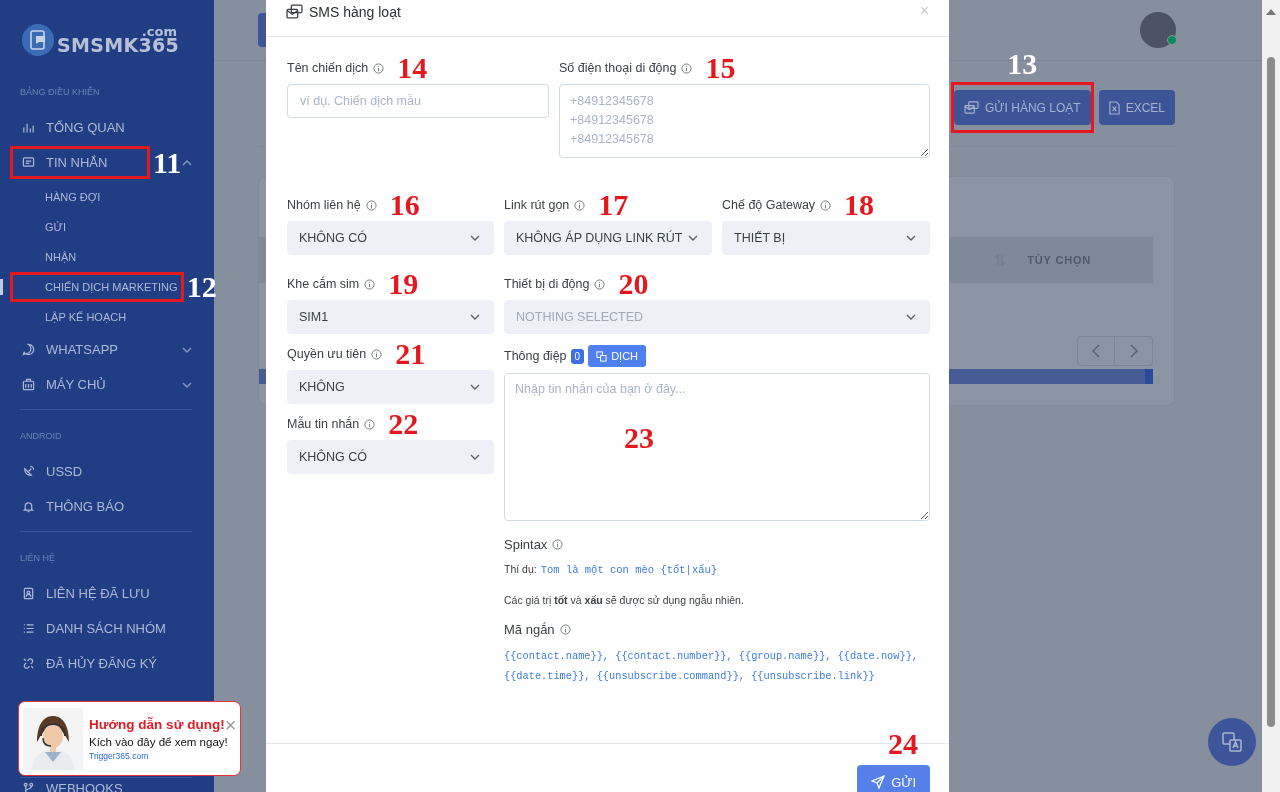 This screenshot has width=1280, height=792. What do you see at coordinates (28, 162) in the screenshot?
I see `message-icon` at bounding box center [28, 162].